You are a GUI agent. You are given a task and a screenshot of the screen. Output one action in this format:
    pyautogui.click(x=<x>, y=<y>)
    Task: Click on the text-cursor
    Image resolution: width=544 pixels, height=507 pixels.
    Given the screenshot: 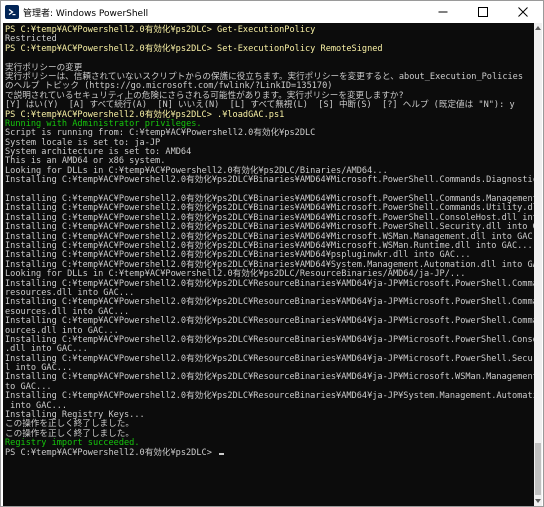 What is the action you would take?
    pyautogui.click(x=222, y=453)
    